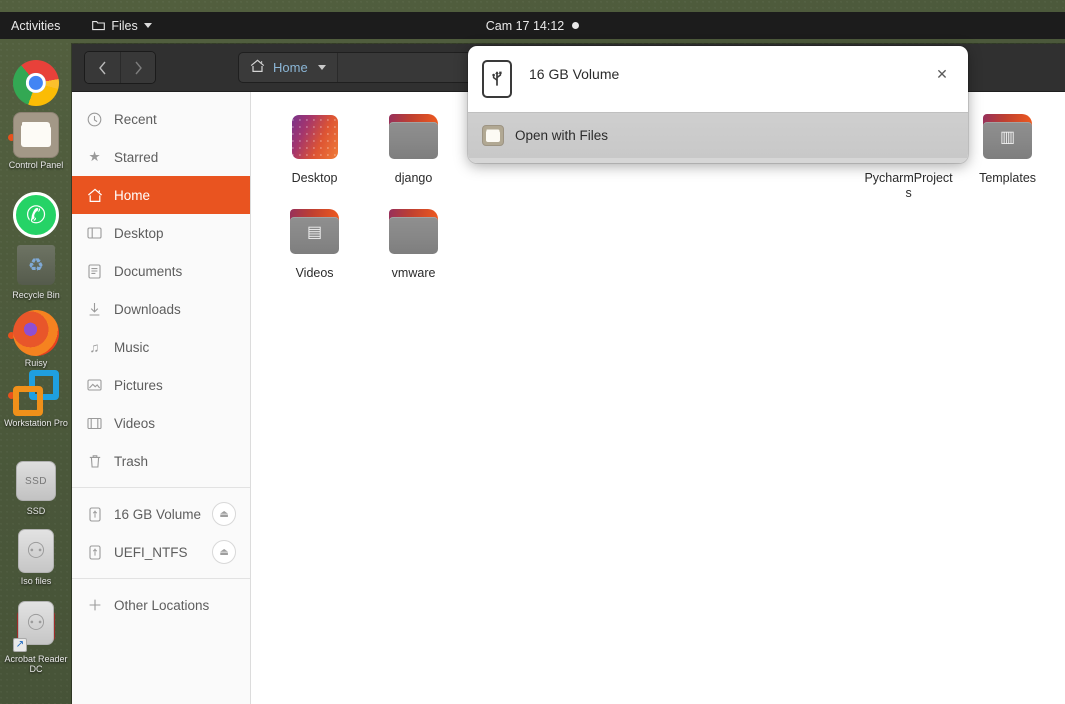 Image resolution: width=1065 pixels, height=704 pixels. I want to click on trash-icon, so click(94, 461).